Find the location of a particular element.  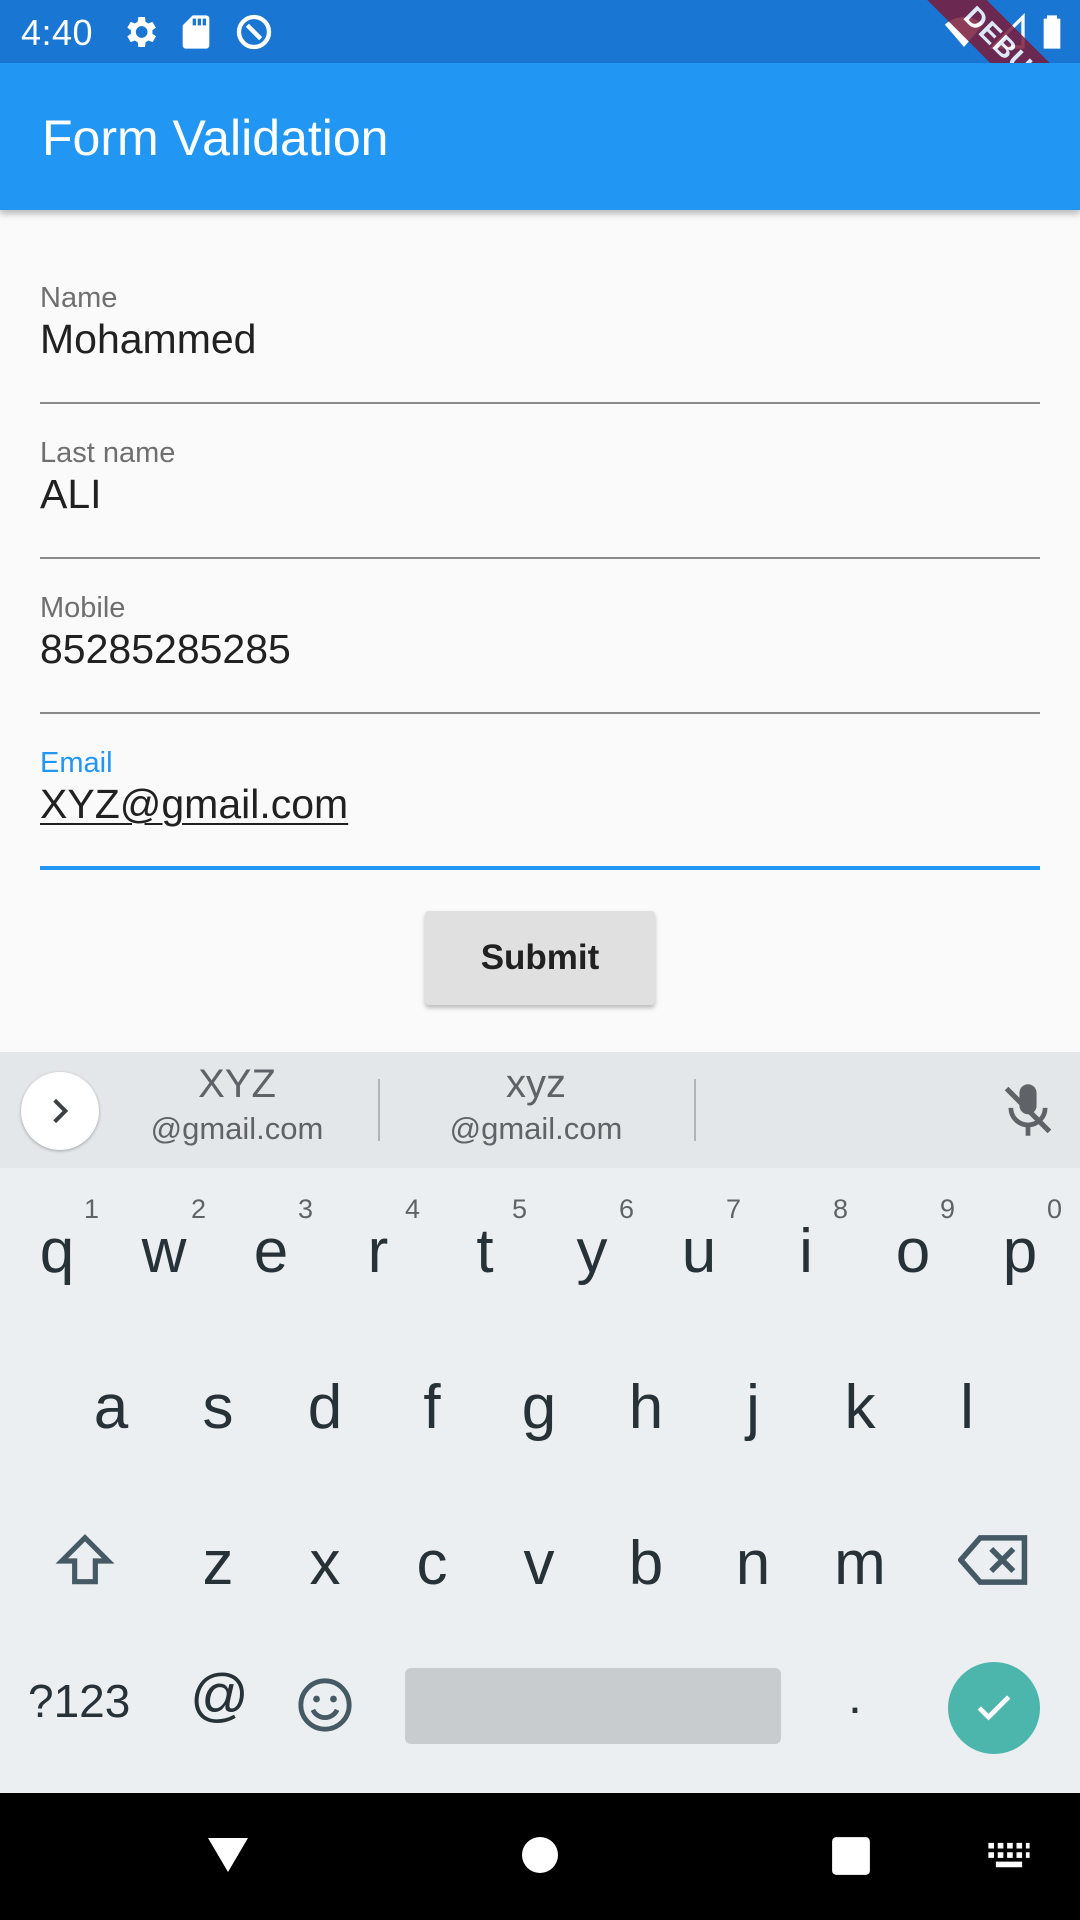

shift-icon is located at coordinates (85, 1561).